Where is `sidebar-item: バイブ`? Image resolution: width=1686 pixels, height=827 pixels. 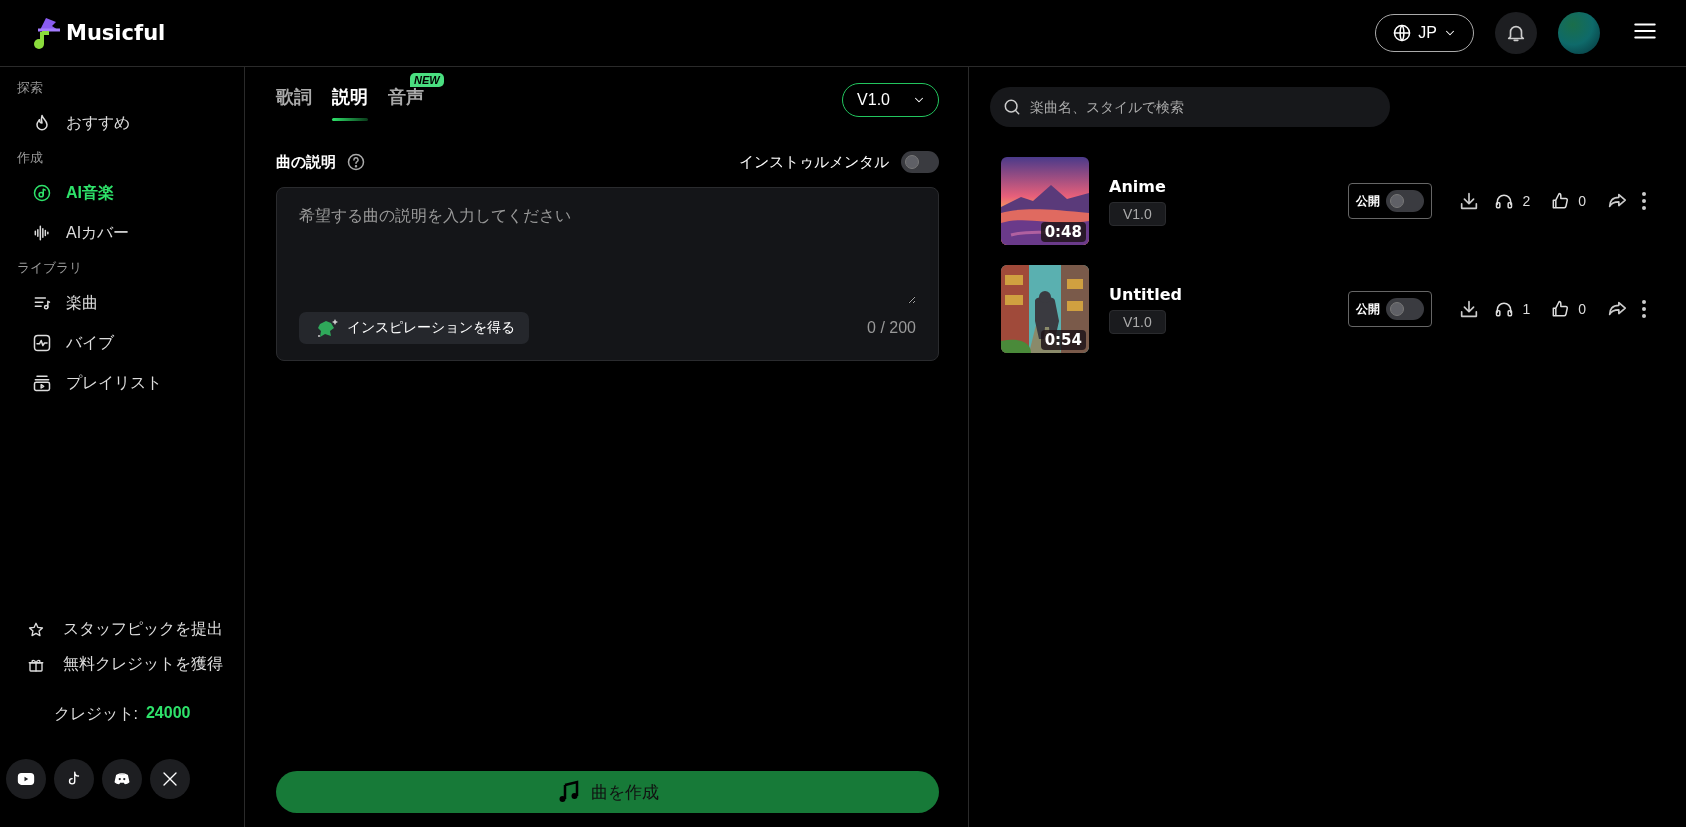 sidebar-item: バイブ is located at coordinates (122, 343).